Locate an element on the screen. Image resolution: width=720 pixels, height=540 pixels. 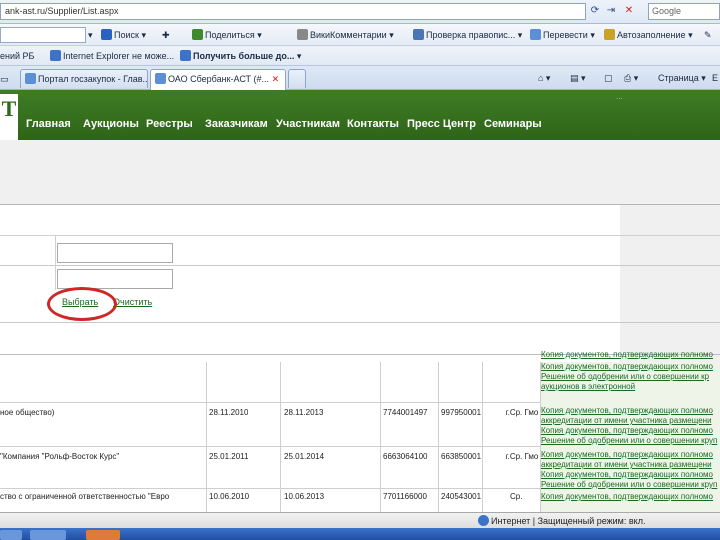
tab-sberbank-ast: ОАО Сбербанк-АСТ (#... ✕ is located at coordinates (218, 79).